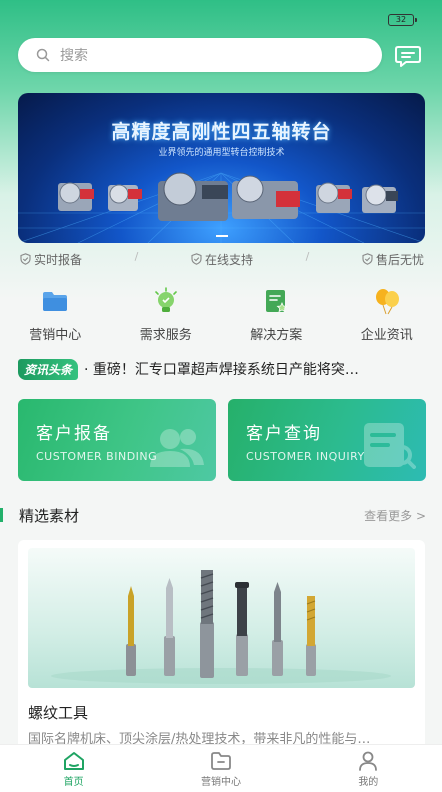 The height and width of the screenshot is (792, 442). I want to click on guarantee-realtime: 实时报备, so click(51, 259).